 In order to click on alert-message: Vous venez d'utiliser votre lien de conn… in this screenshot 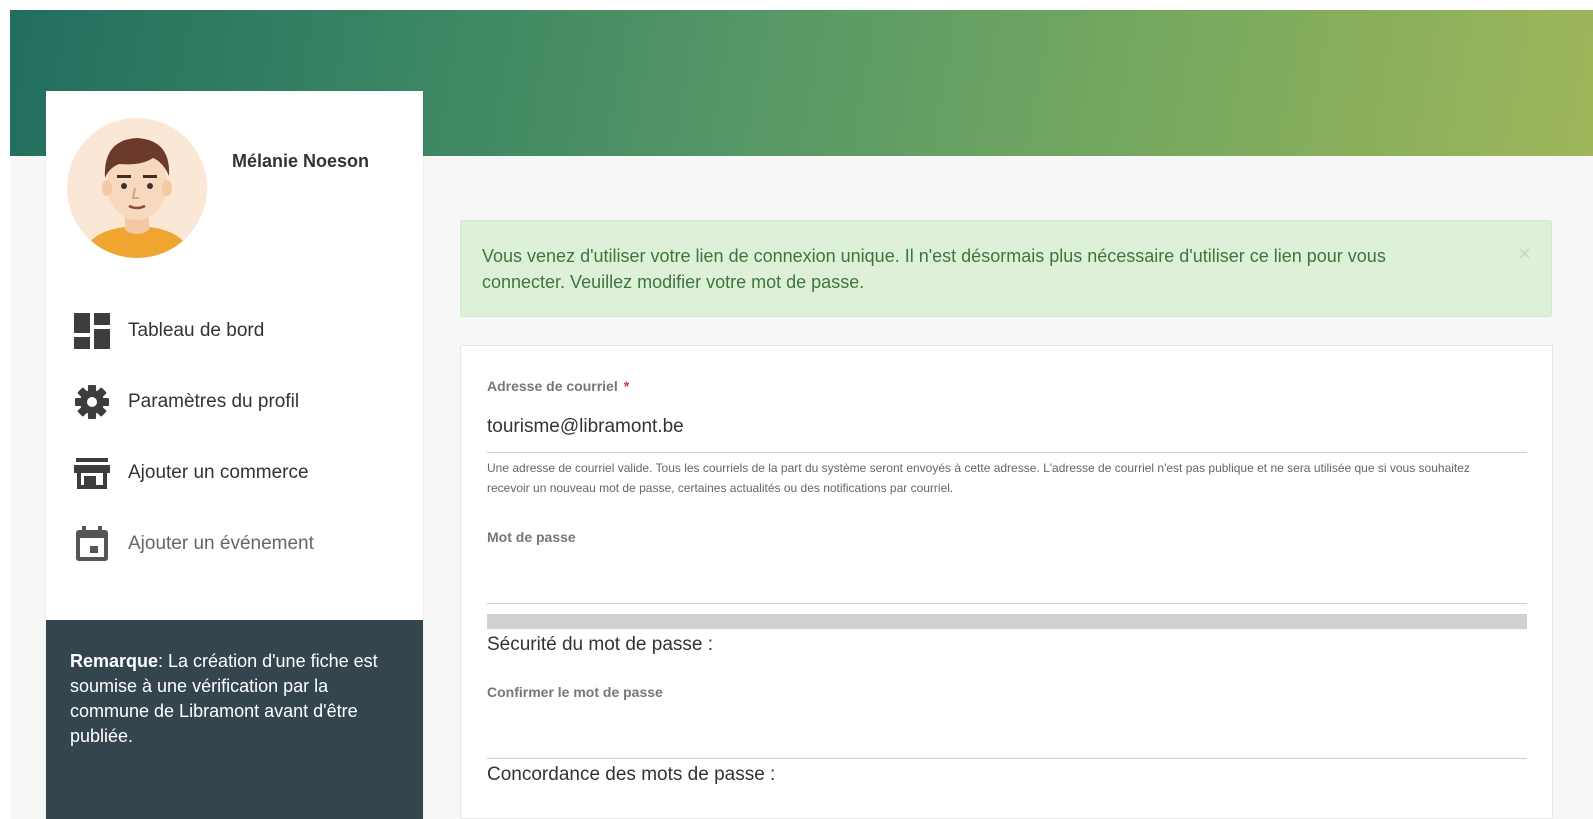, I will do `click(934, 269)`.